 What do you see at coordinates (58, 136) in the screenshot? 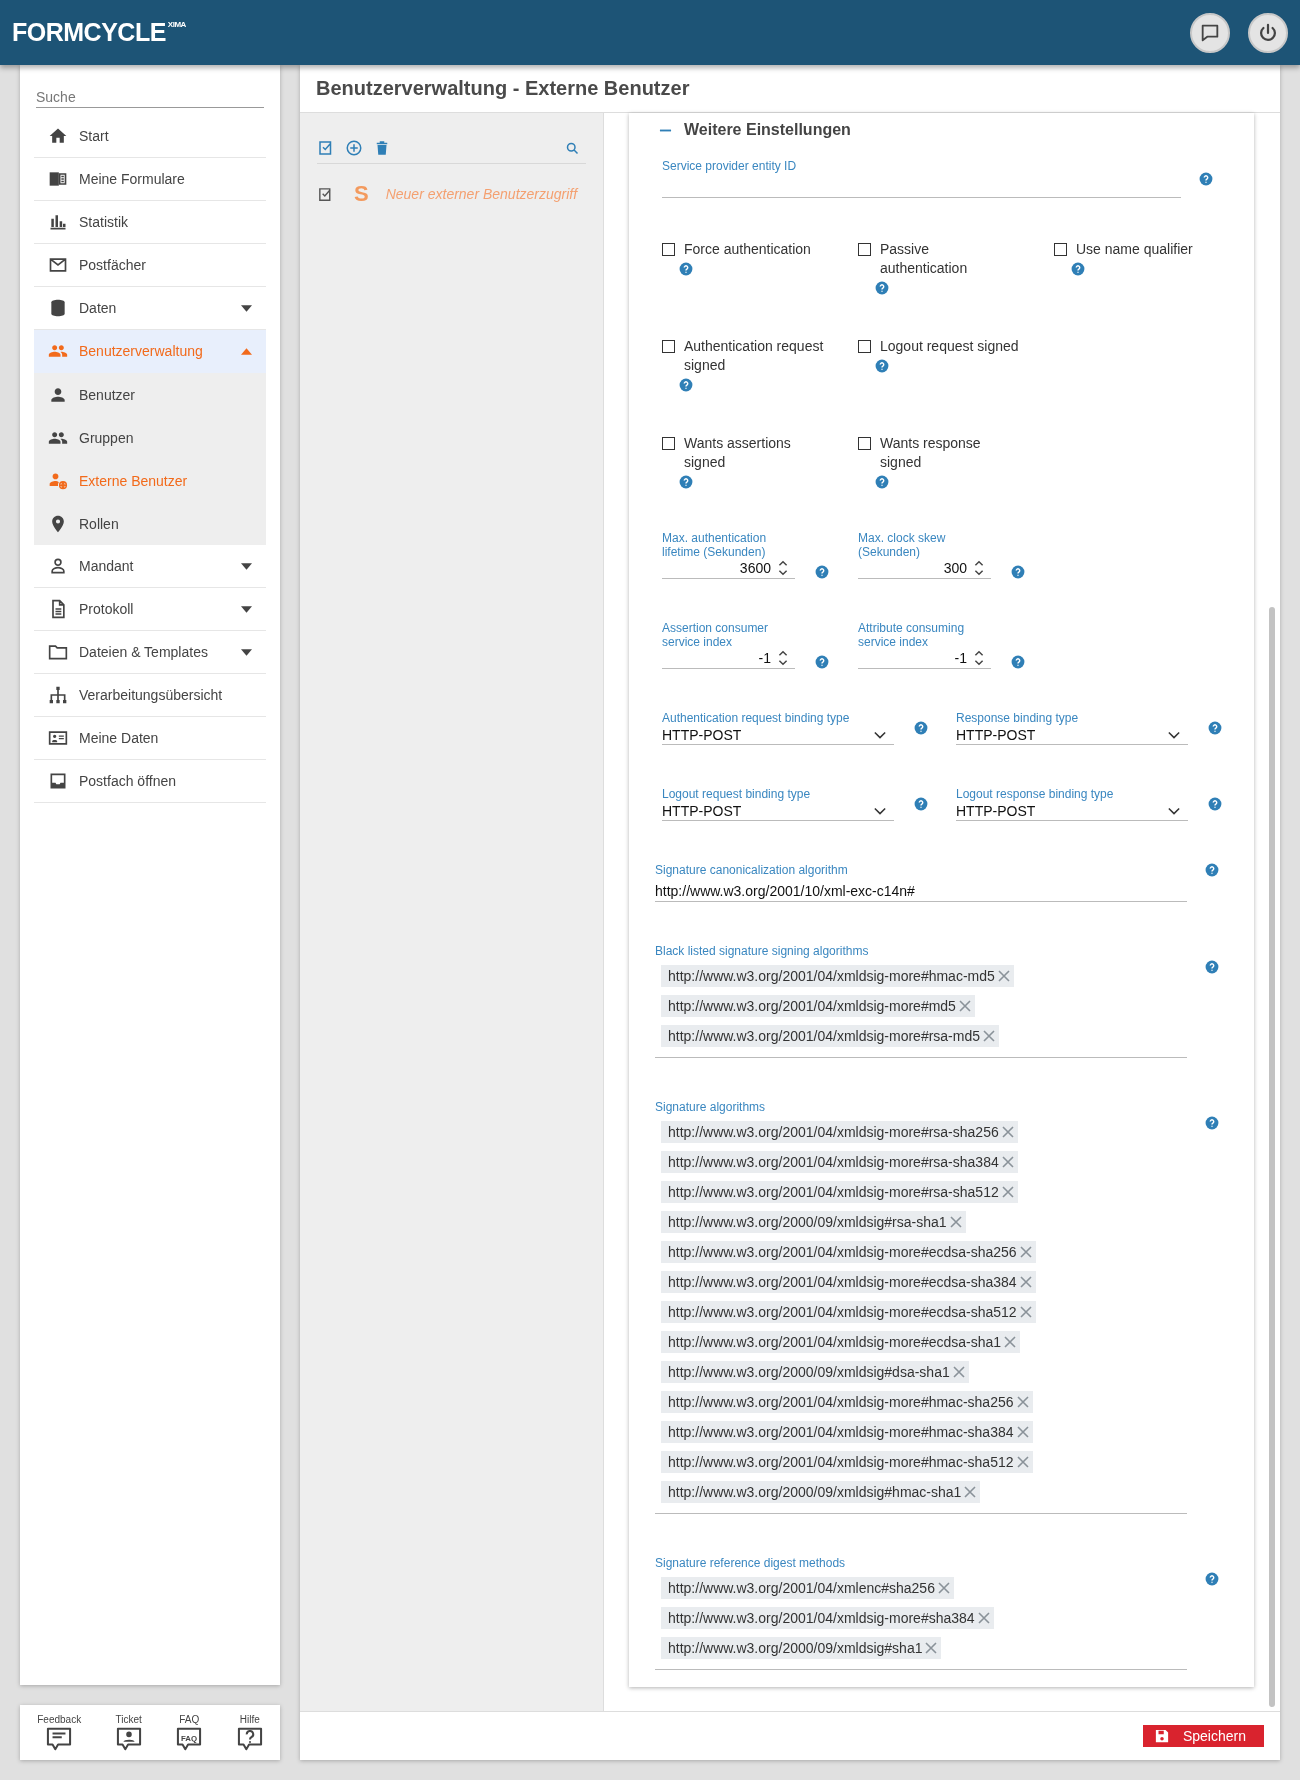
I see `house-icon` at bounding box center [58, 136].